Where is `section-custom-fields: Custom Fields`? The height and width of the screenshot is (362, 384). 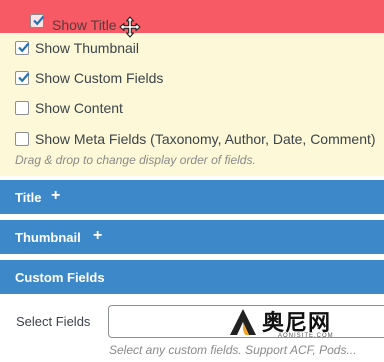 section-custom-fields: Custom Fields is located at coordinates (192, 277).